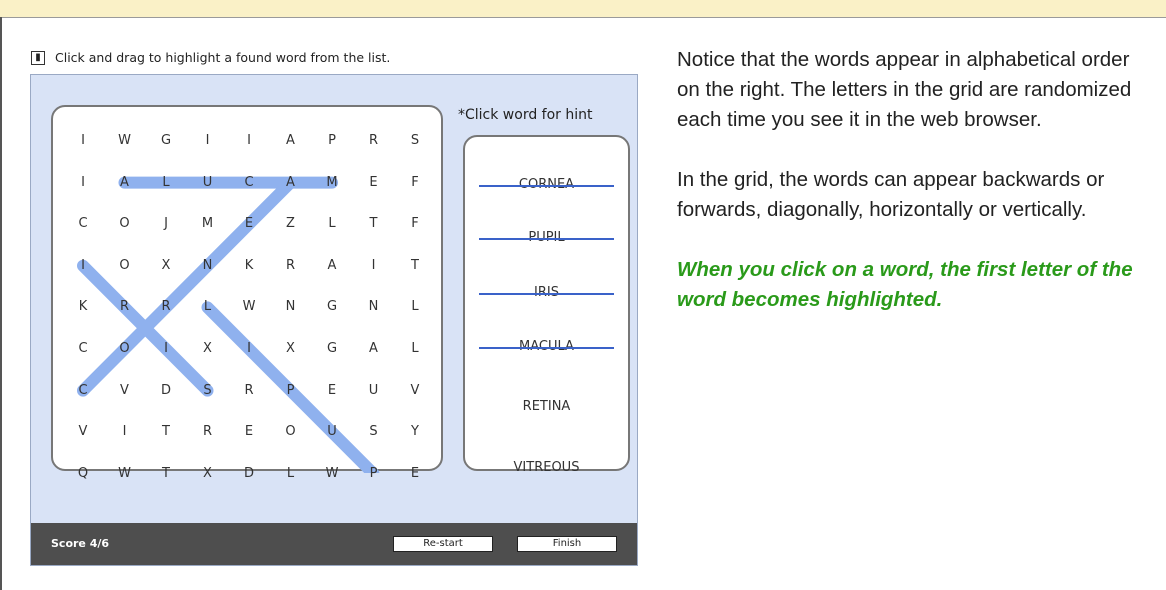  Describe the element at coordinates (583, 9) in the screenshot. I see `top-banner-strip` at that location.